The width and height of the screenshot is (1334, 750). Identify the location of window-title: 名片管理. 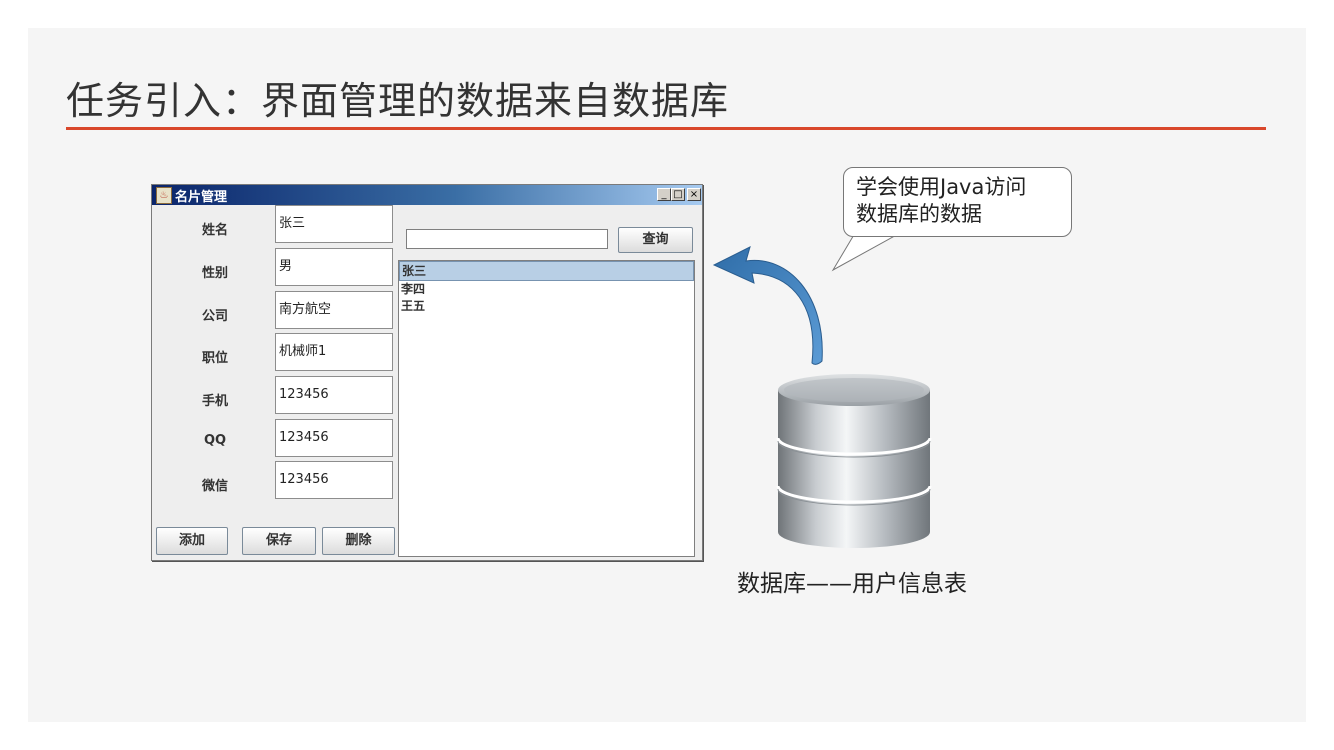
(201, 197).